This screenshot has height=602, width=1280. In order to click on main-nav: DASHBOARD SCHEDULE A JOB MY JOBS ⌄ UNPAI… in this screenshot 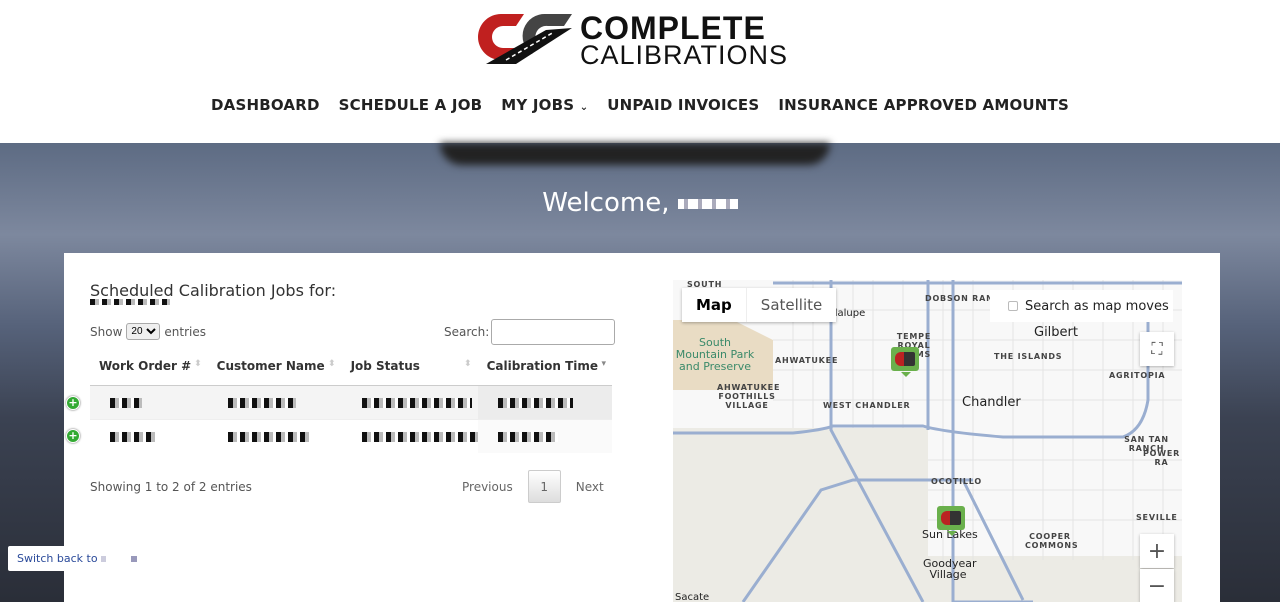, I will do `click(640, 105)`.